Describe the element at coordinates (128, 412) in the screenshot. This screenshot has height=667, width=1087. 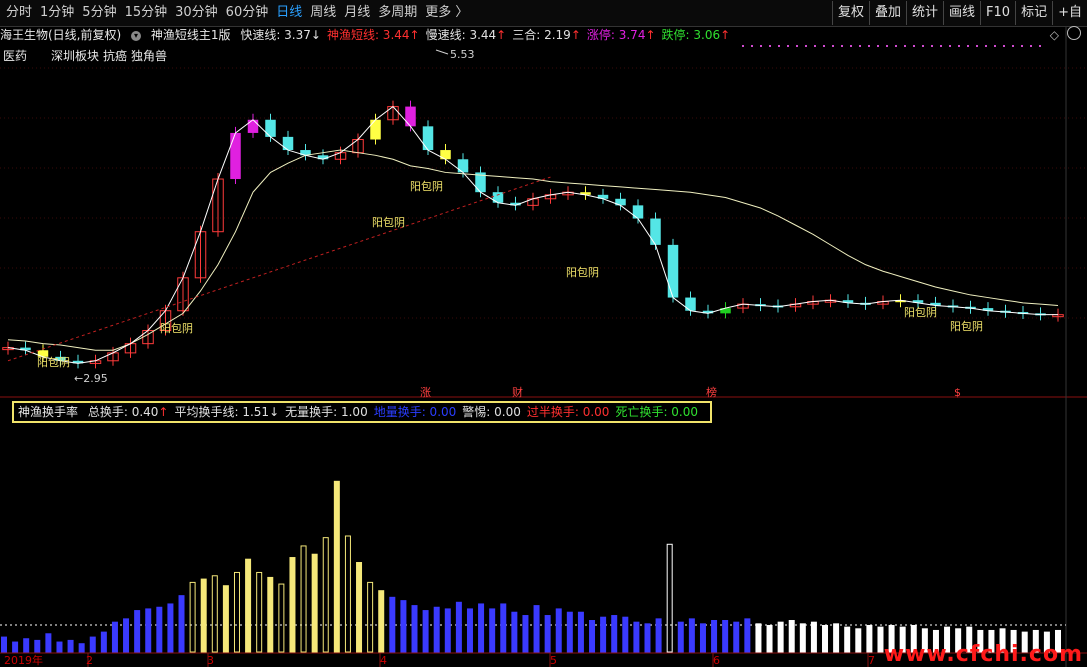
I see `indicator-value-0: 总换手: 0.40↑` at that location.